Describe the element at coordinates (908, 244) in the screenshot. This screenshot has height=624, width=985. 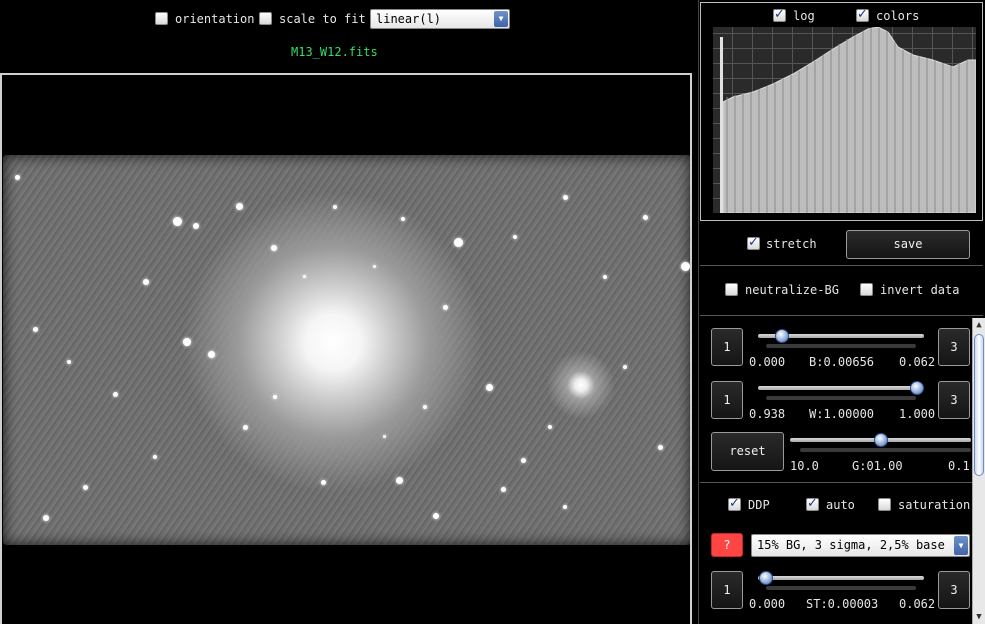
I see `save-button: save` at that location.